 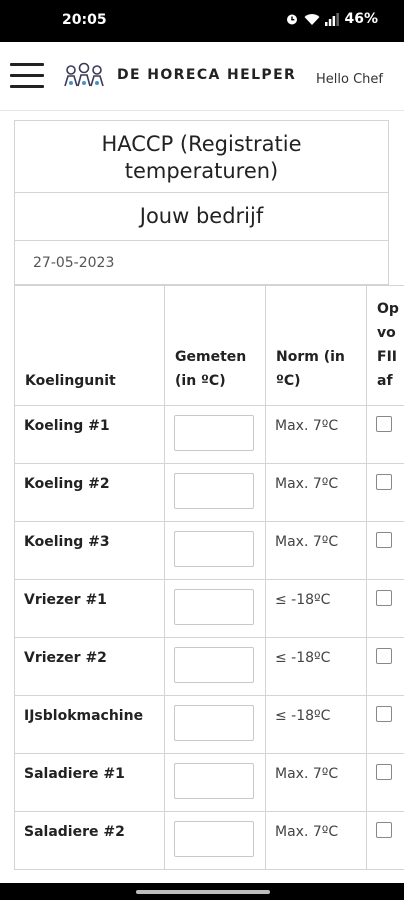 I want to click on unit-name: IJsblokmachine, so click(x=89, y=724).